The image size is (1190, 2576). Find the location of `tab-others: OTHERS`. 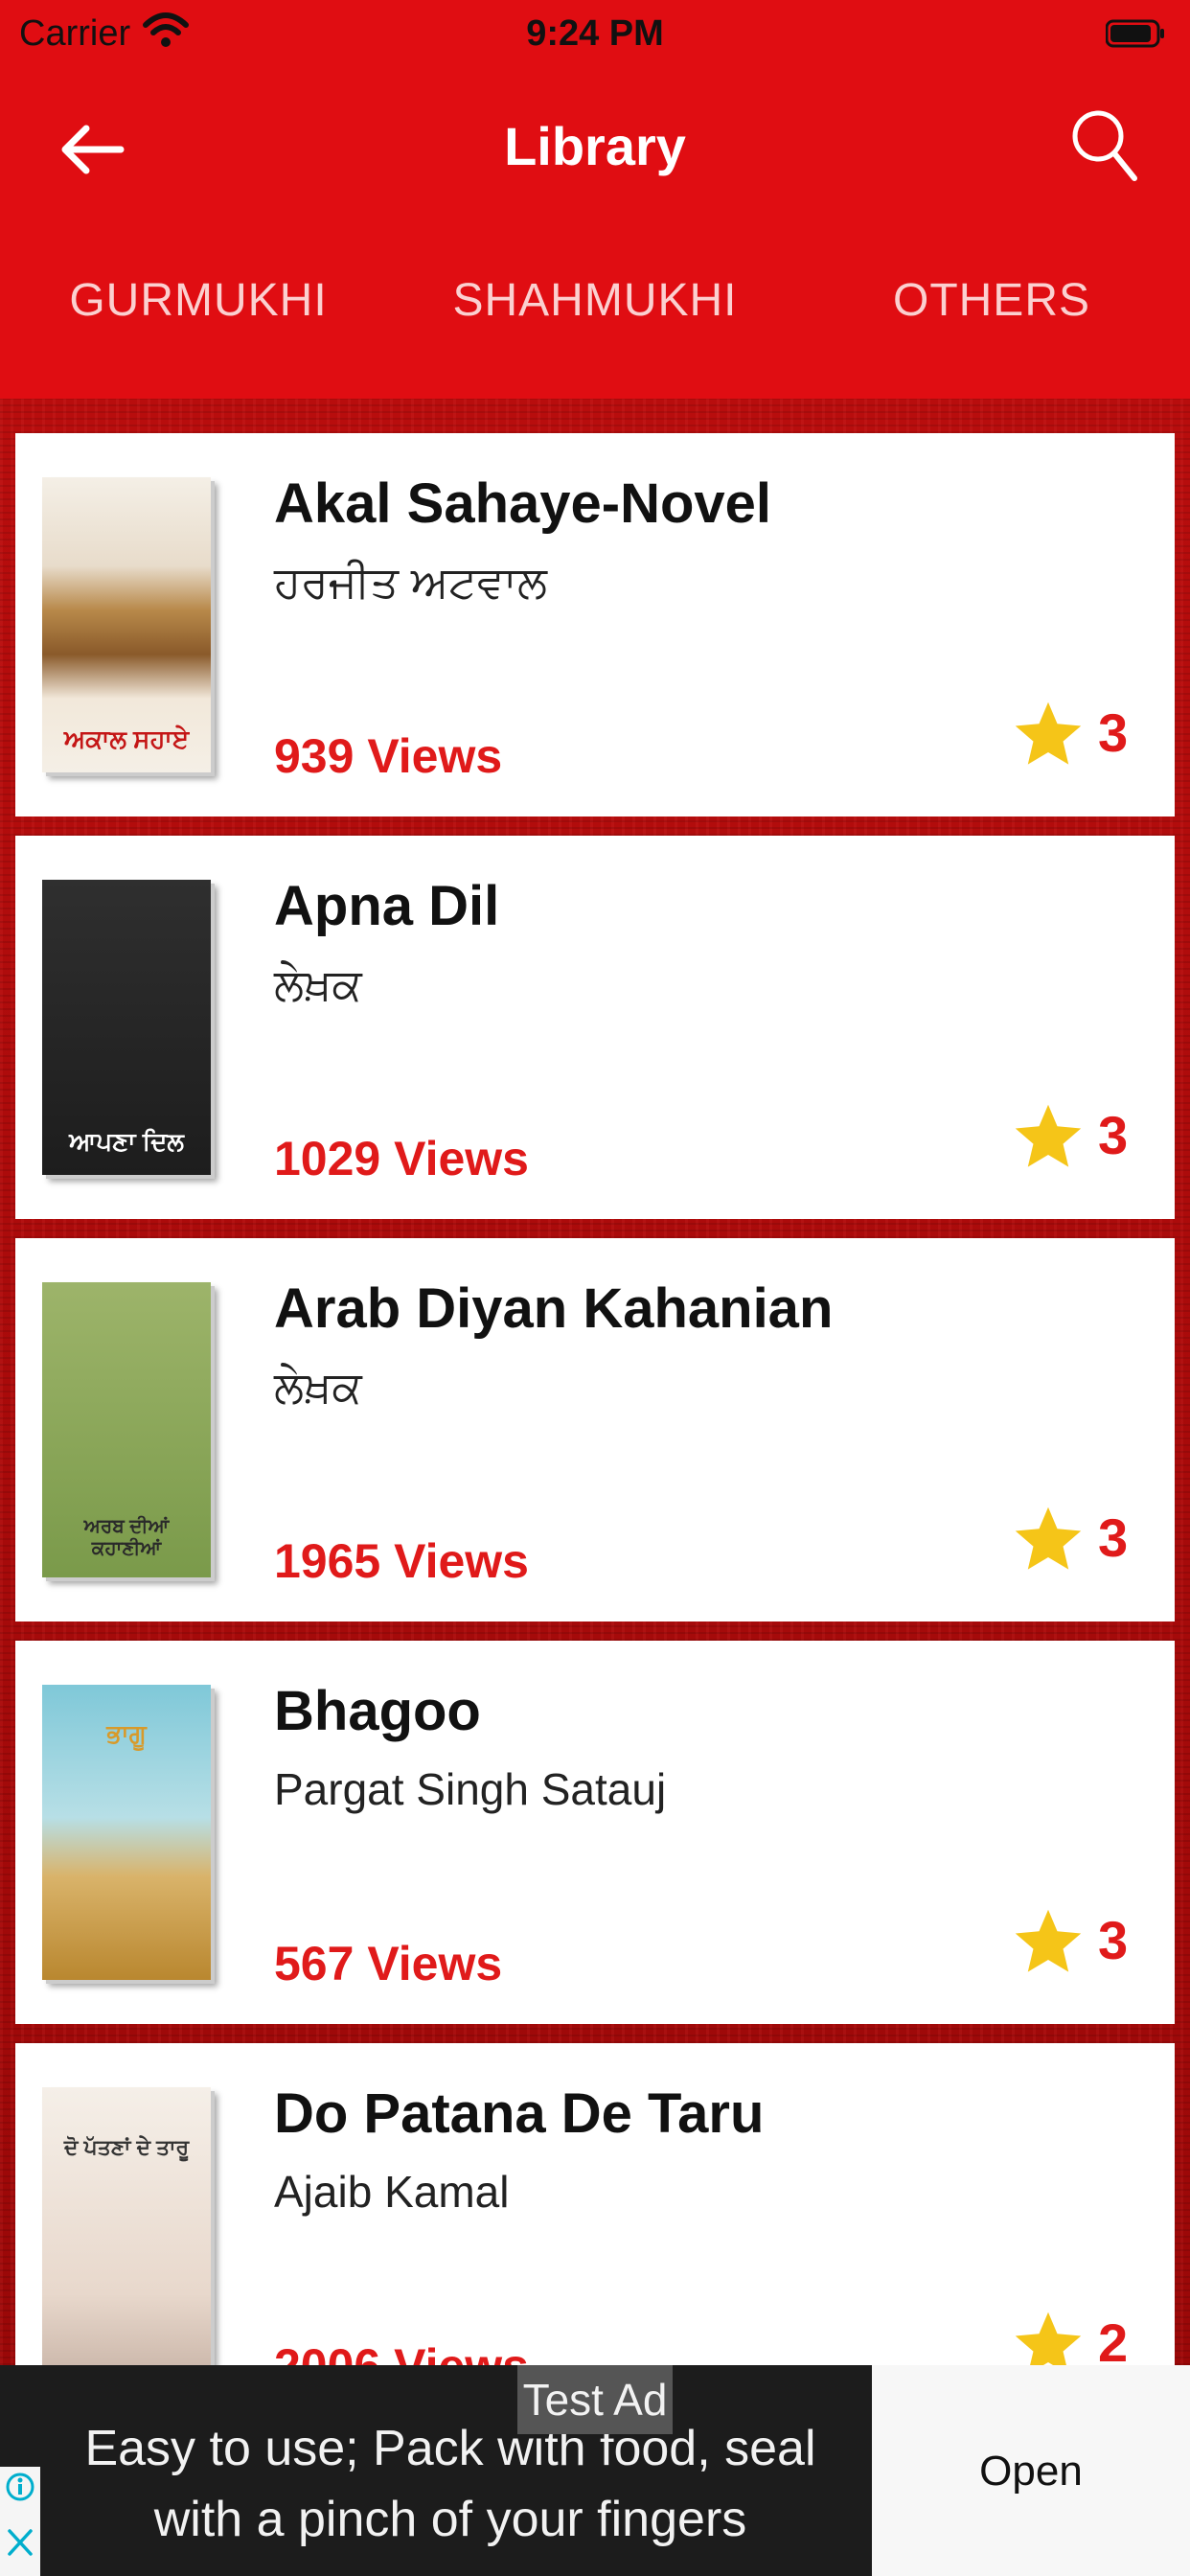

tab-others: OTHERS is located at coordinates (991, 300).